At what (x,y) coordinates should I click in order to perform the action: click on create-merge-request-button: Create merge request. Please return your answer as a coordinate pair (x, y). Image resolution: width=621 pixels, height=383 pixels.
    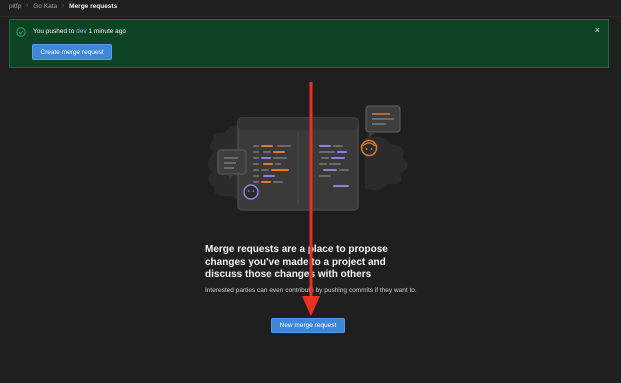
    Looking at the image, I should click on (72, 52).